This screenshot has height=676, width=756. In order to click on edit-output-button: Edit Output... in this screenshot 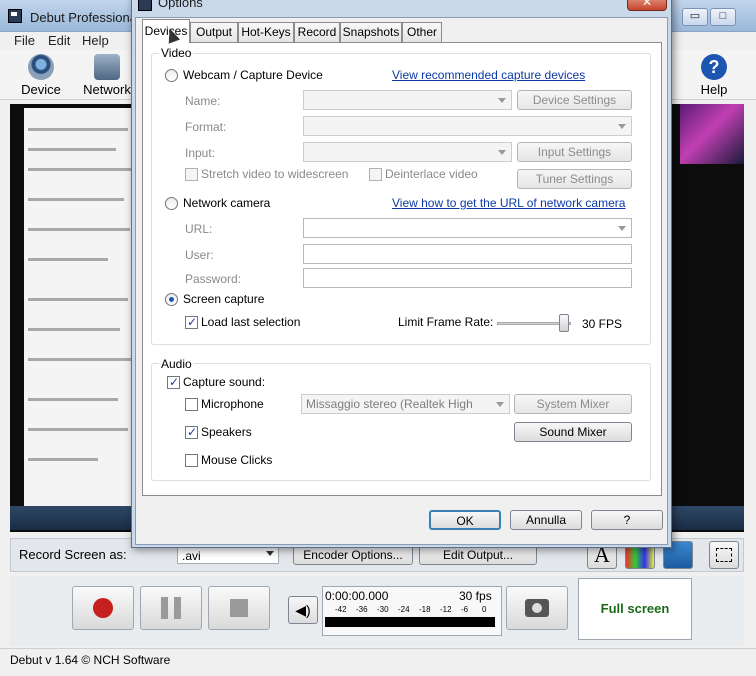, I will do `click(478, 555)`.